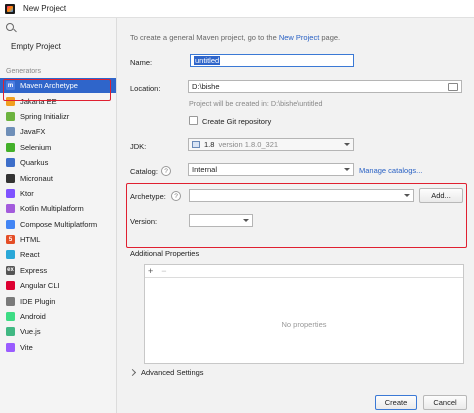 The image size is (474, 413). What do you see at coordinates (58, 177) in the screenshot?
I see `sidebar-item-micronaut: Micronaut` at bounding box center [58, 177].